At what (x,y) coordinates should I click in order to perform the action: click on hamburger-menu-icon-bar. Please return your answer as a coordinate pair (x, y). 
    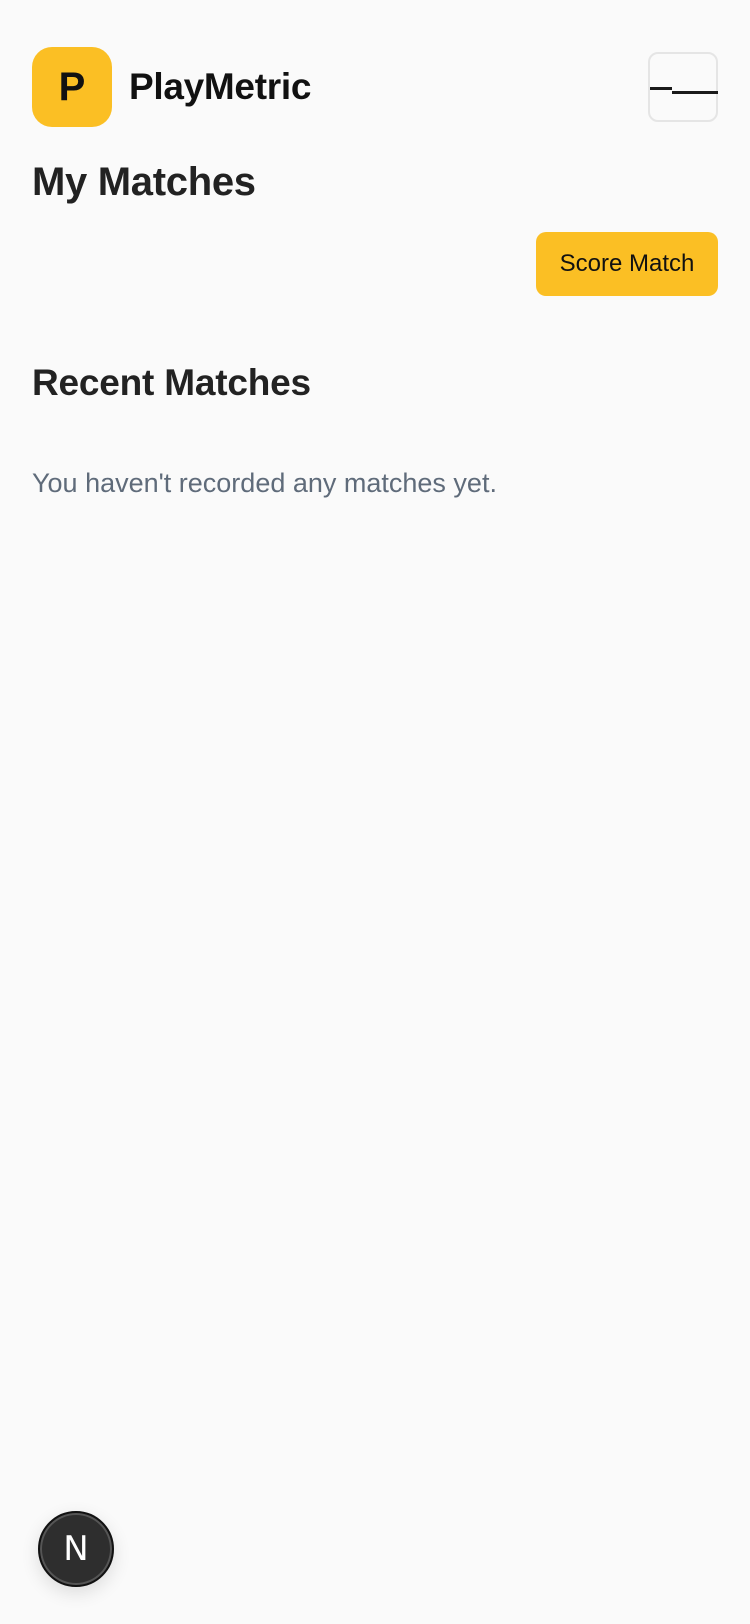
    Looking at the image, I should click on (695, 92).